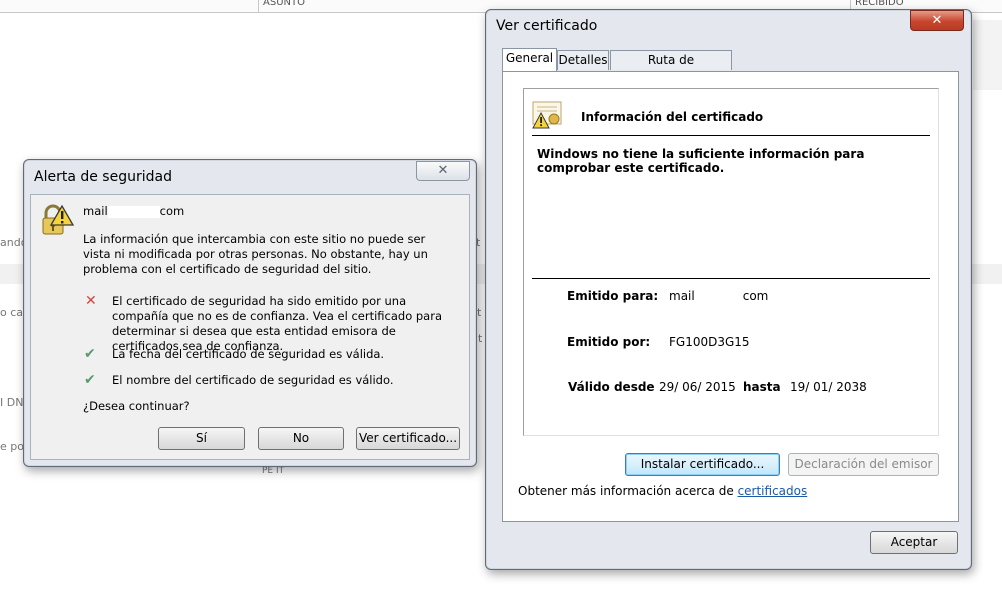 Image resolution: width=1002 pixels, height=594 pixels. Describe the element at coordinates (95, 211) in the screenshot. I see `site-prefix: mail` at that location.